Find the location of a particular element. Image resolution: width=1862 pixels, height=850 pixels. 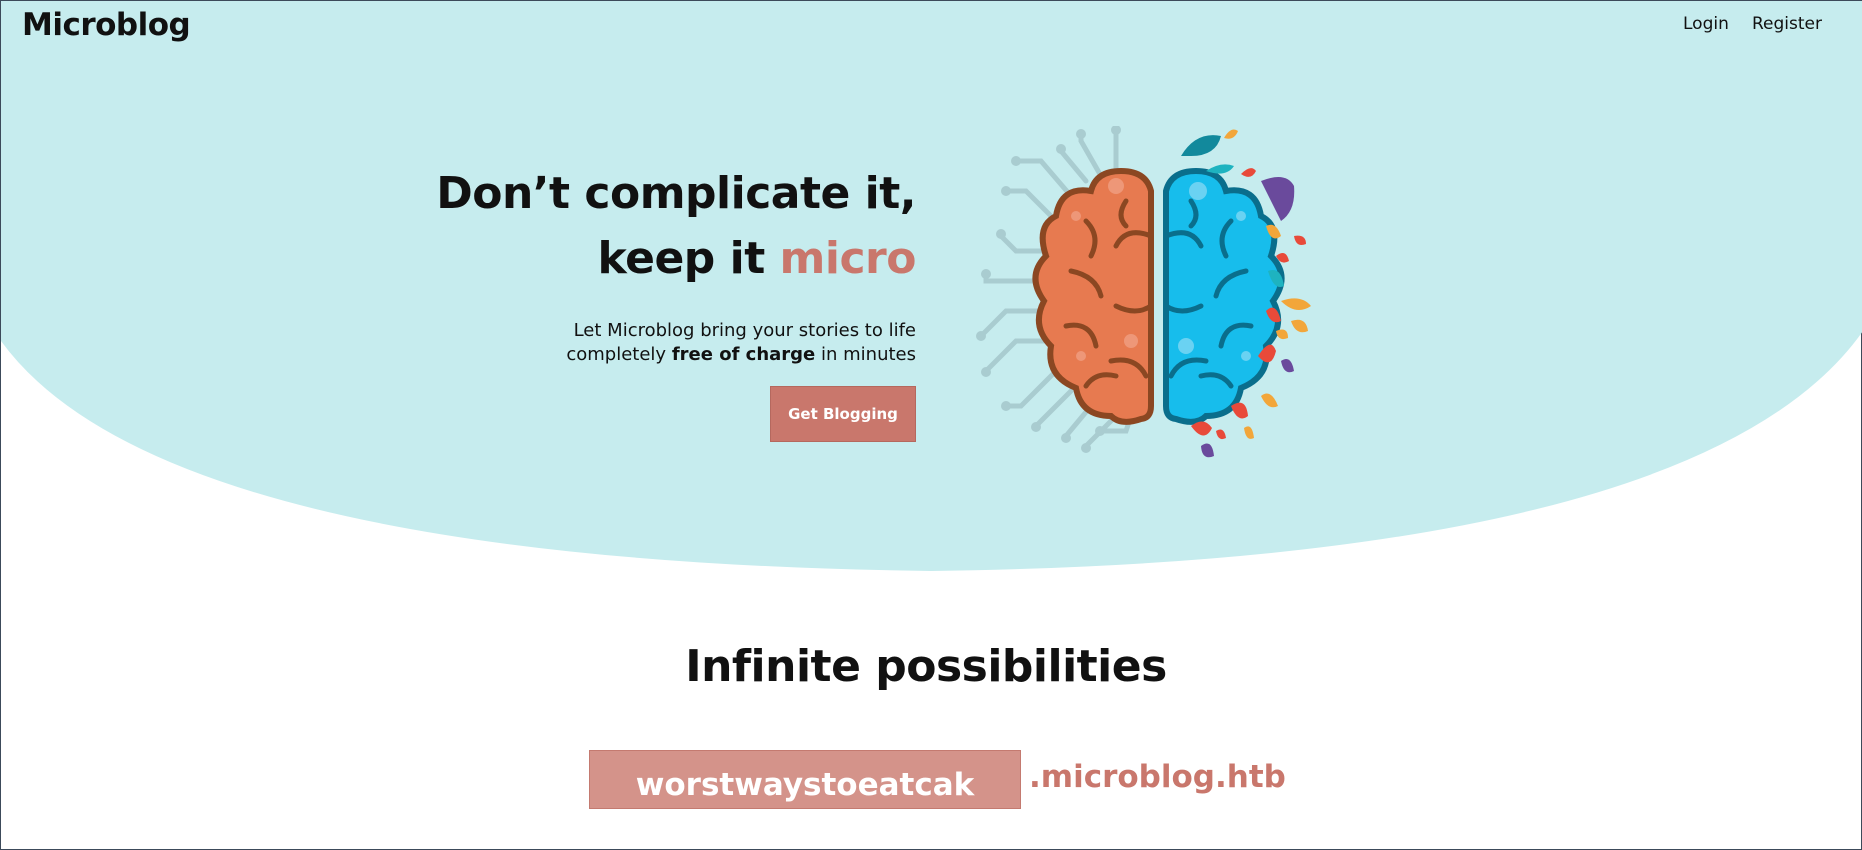

top-nav: Microblog Login Register is located at coordinates (931, 26).